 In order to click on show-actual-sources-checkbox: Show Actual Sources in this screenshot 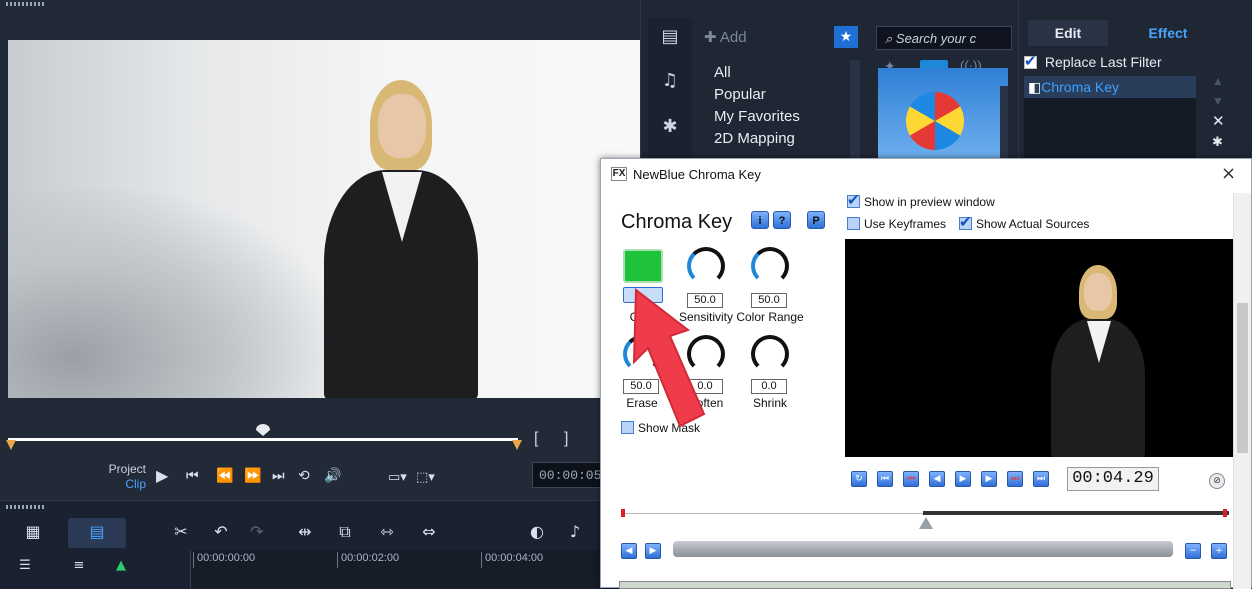, I will do `click(1024, 222)`.